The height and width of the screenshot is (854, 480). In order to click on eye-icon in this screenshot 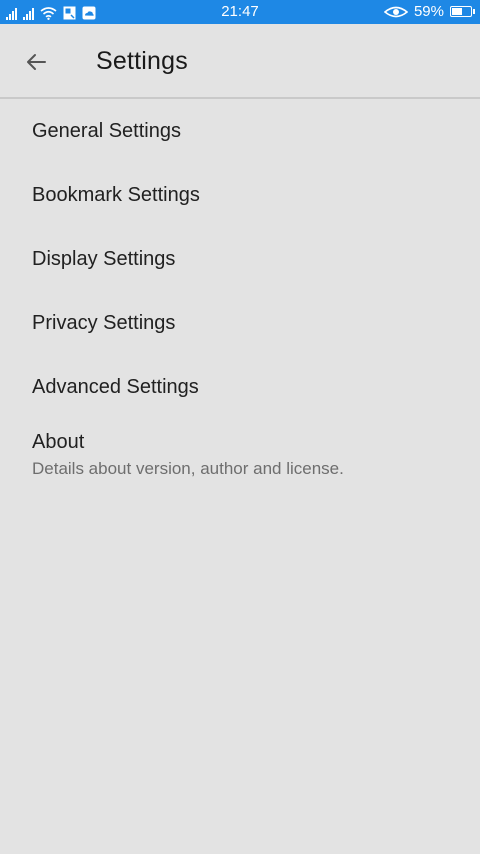, I will do `click(395, 11)`.